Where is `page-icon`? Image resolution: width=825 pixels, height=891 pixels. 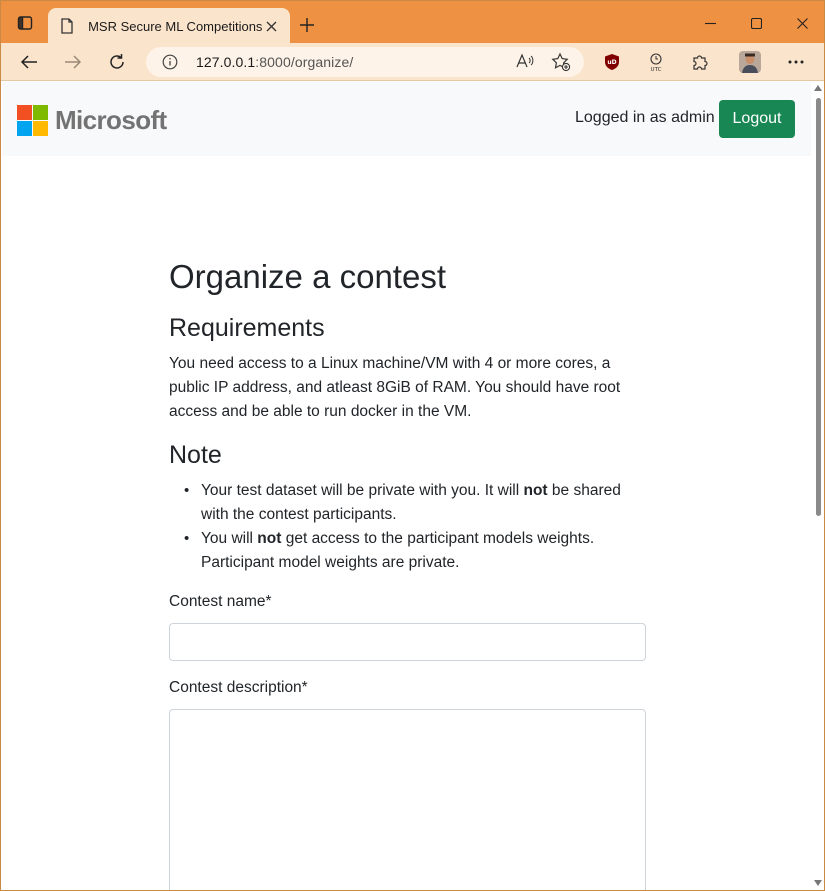 page-icon is located at coordinates (67, 26).